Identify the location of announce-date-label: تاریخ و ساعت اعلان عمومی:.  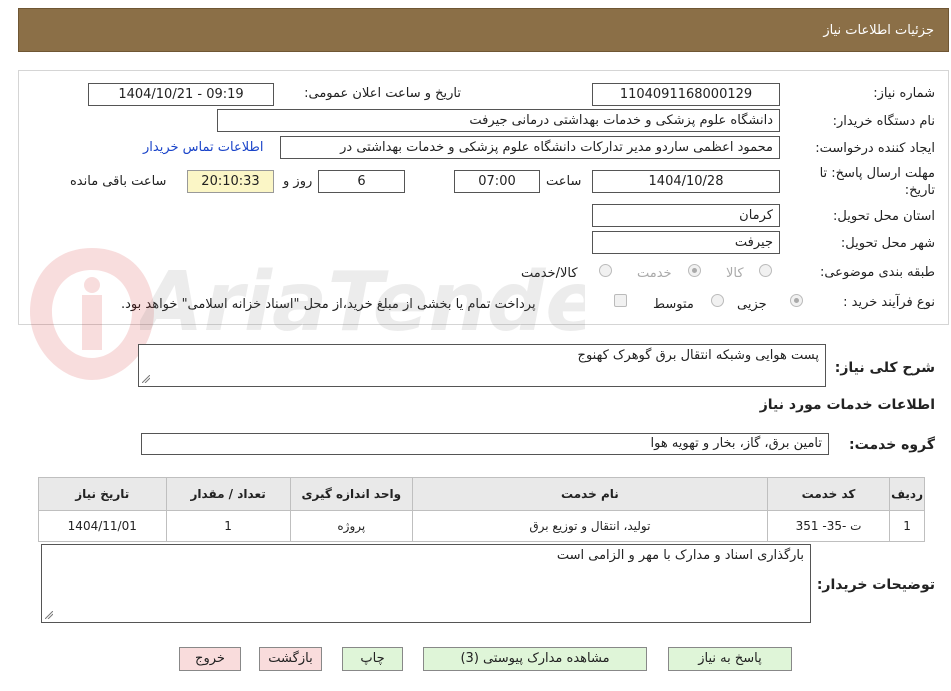
(382, 93).